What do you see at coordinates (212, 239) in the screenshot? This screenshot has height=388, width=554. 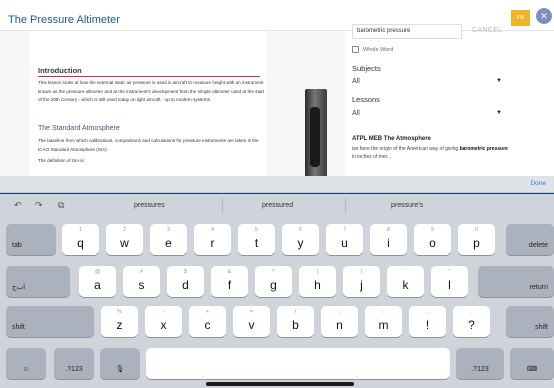 I see `key-row1-3: 4r` at bounding box center [212, 239].